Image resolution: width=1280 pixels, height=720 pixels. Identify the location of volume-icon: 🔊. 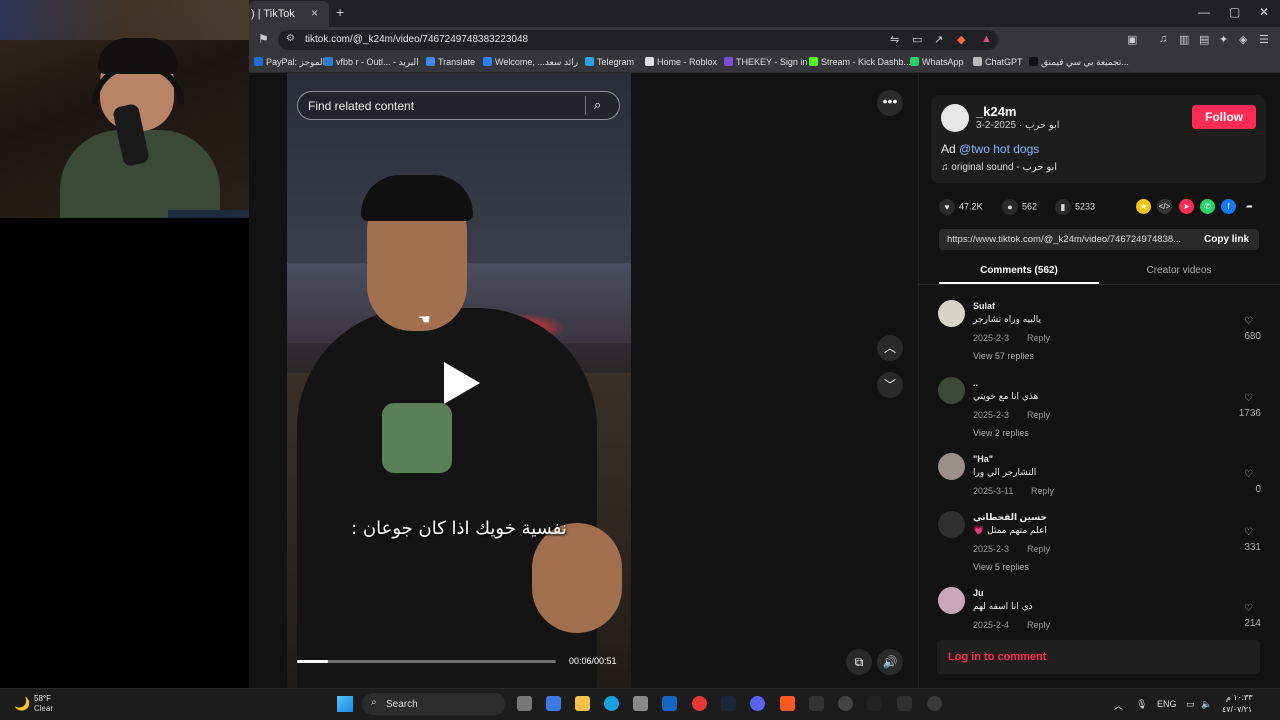
(890, 662).